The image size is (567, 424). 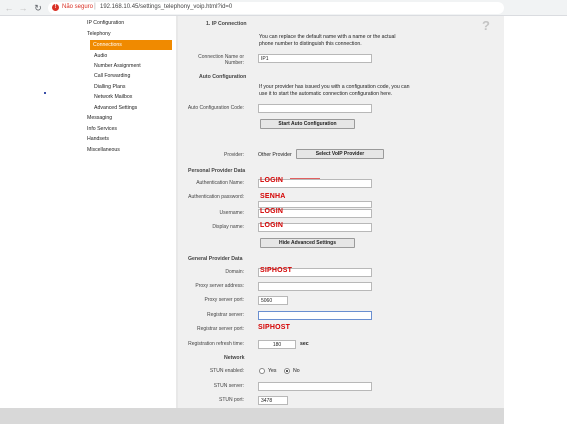 What do you see at coordinates (105, 23) in the screenshot?
I see `sidebar-item-ip-configuration: IP Configuration` at bounding box center [105, 23].